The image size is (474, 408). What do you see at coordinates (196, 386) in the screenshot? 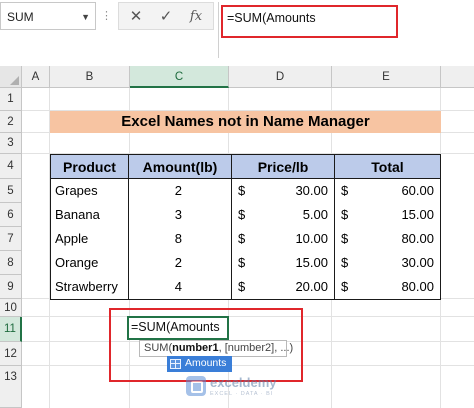
I see `exceldemy-logo-icon` at bounding box center [196, 386].